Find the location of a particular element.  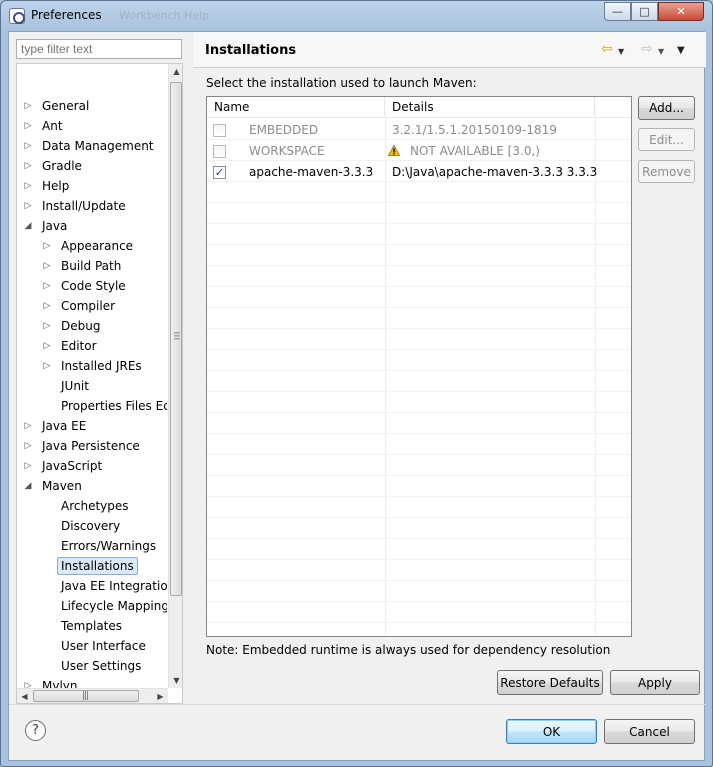

tree-item: User Interface is located at coordinates (92, 646).